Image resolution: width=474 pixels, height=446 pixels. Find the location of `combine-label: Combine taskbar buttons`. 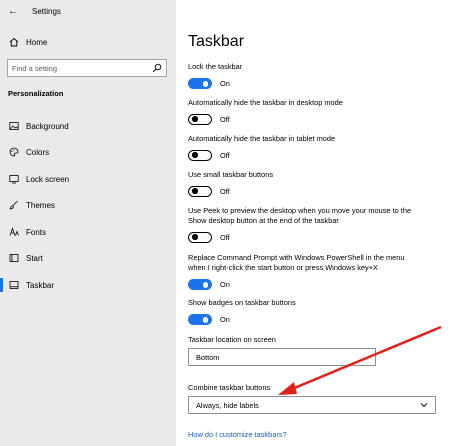

combine-label: Combine taskbar buttons is located at coordinates (229, 387).